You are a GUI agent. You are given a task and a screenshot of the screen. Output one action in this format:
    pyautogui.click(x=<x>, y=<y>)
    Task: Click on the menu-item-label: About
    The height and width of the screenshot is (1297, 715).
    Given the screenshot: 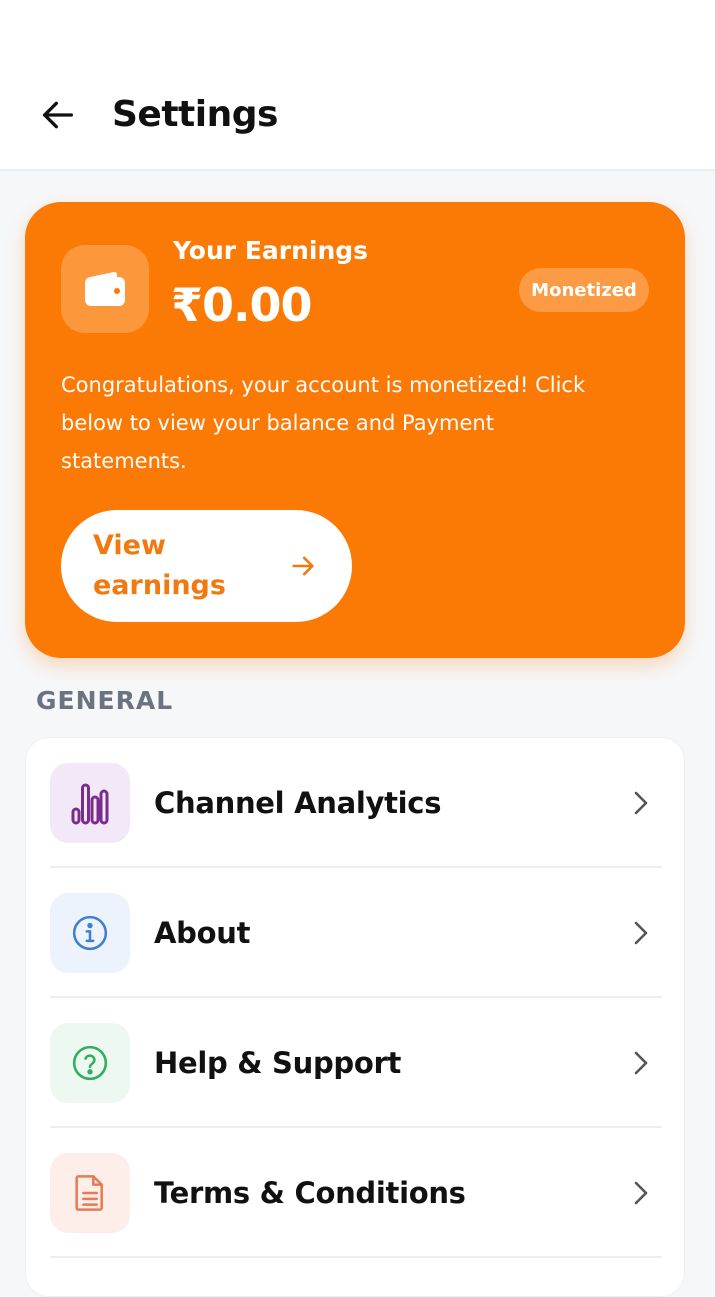 What is the action you would take?
    pyautogui.click(x=202, y=933)
    